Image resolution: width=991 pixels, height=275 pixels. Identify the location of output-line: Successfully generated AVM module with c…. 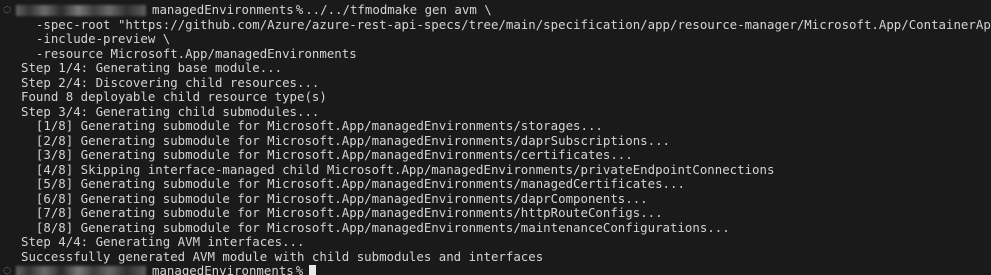
(282, 256).